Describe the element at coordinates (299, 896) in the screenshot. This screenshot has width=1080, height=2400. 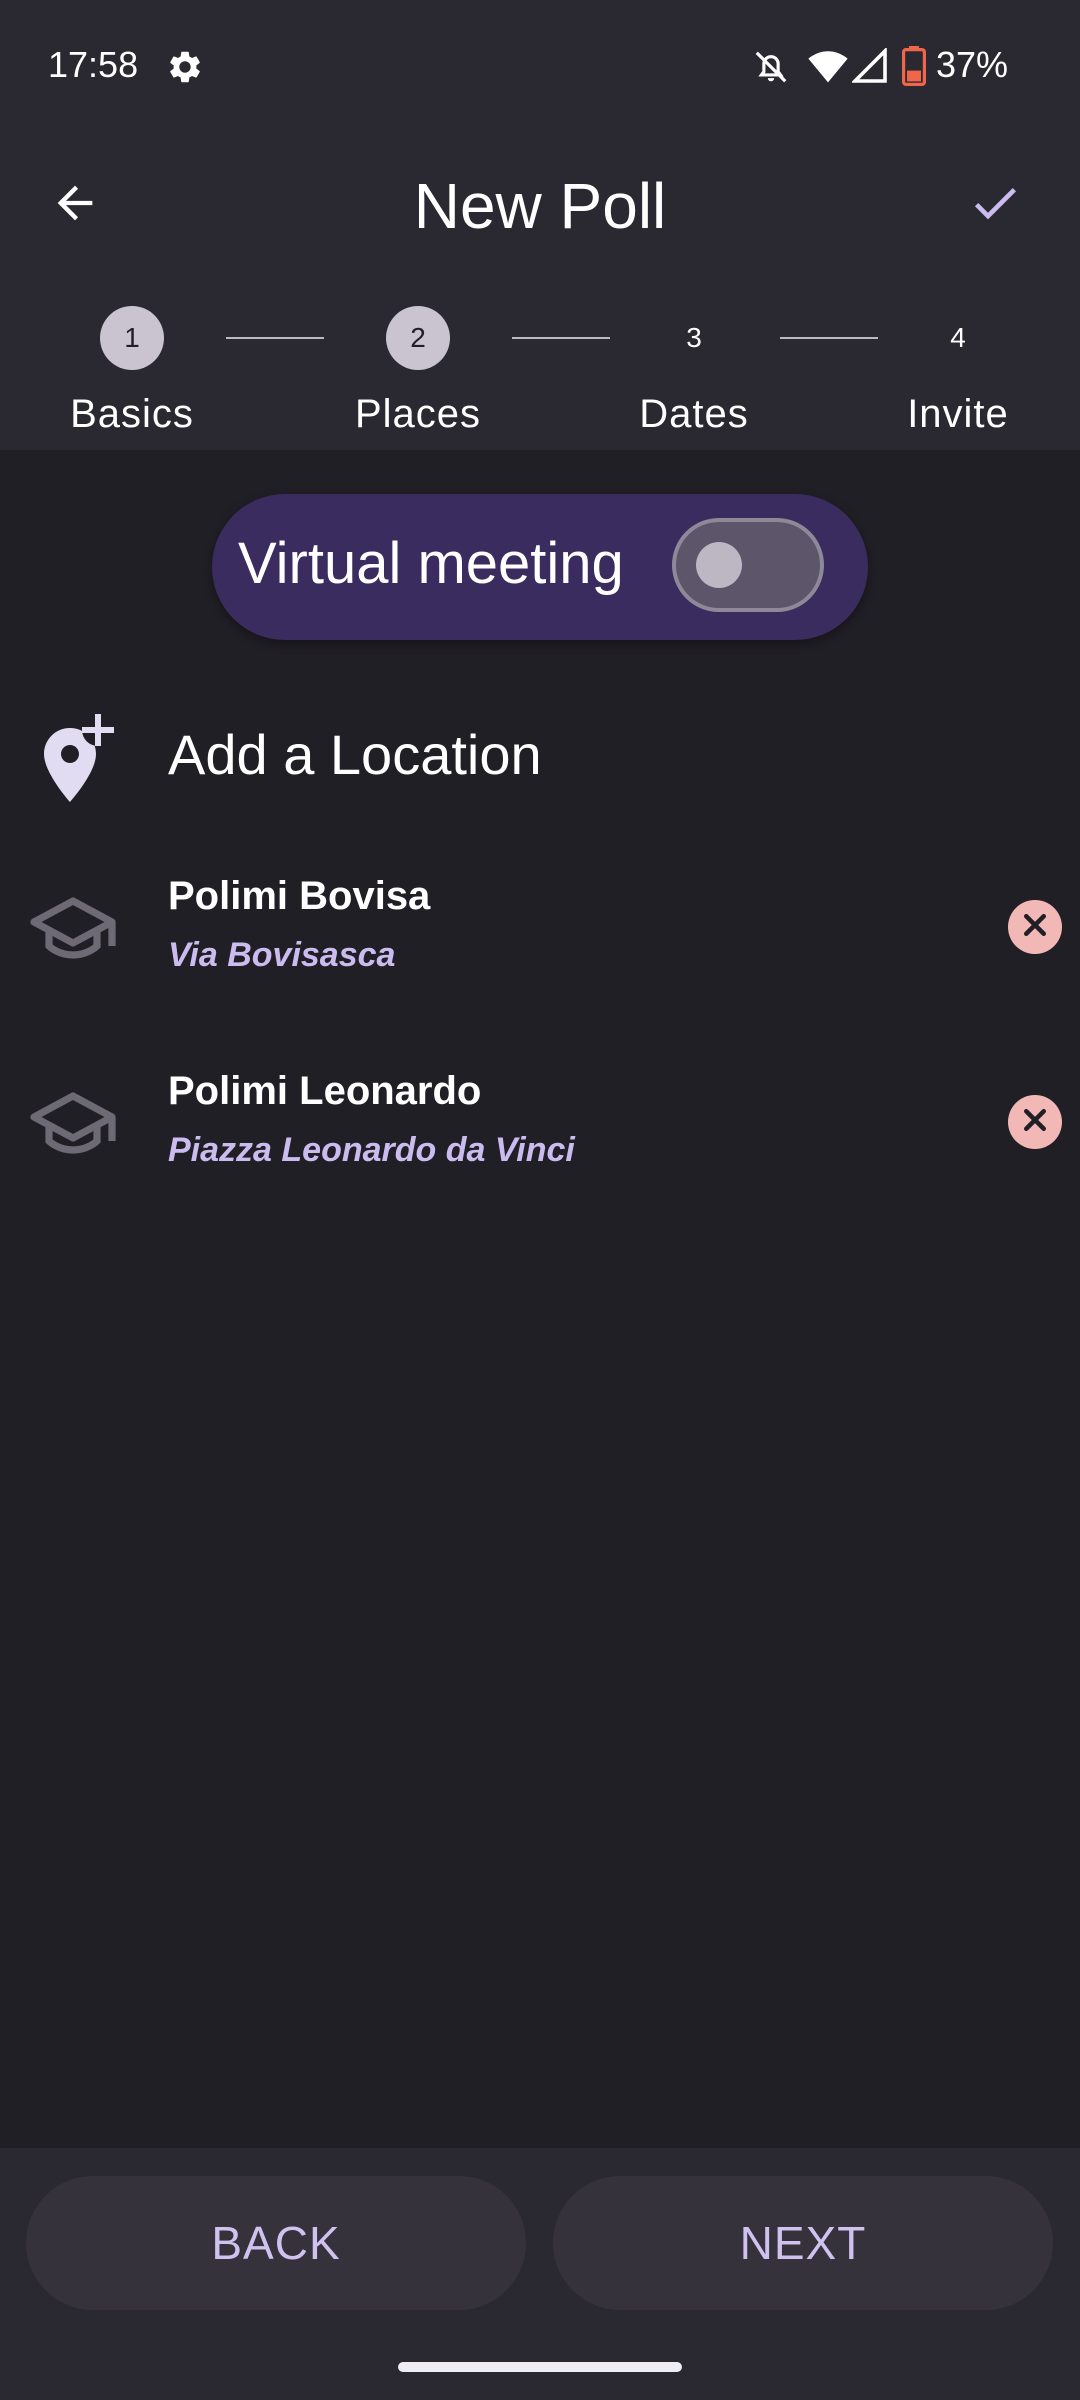
I see `location-name: Polimi Bovisa` at that location.